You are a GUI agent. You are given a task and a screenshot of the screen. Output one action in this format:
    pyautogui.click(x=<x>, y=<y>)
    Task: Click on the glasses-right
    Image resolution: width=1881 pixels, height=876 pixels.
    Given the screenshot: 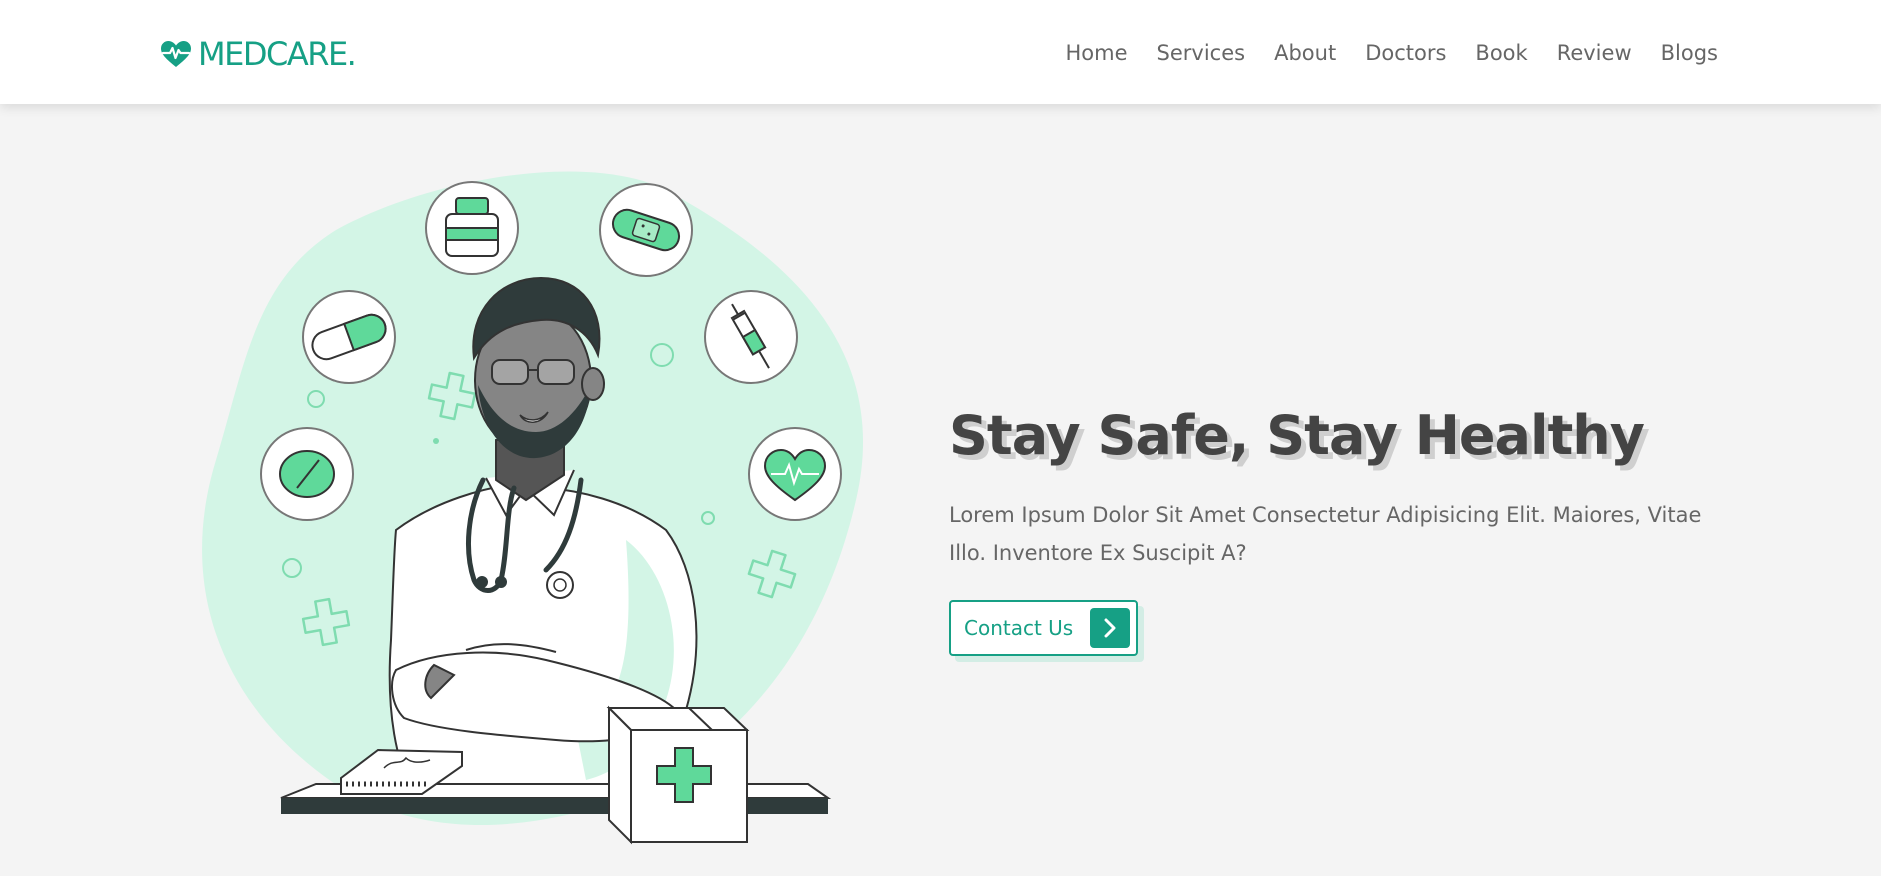 What is the action you would take?
    pyautogui.click(x=556, y=372)
    